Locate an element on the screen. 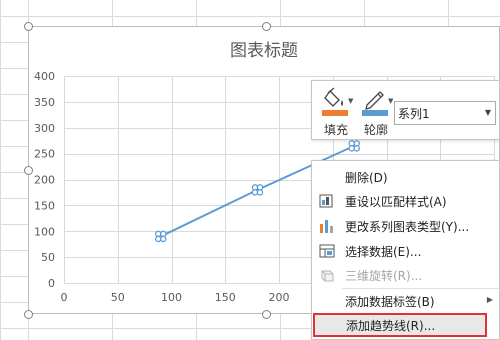 The height and width of the screenshot is (340, 500). menu-item-add-data-labels: 添加数据标签(B) ▶ is located at coordinates (405, 301).